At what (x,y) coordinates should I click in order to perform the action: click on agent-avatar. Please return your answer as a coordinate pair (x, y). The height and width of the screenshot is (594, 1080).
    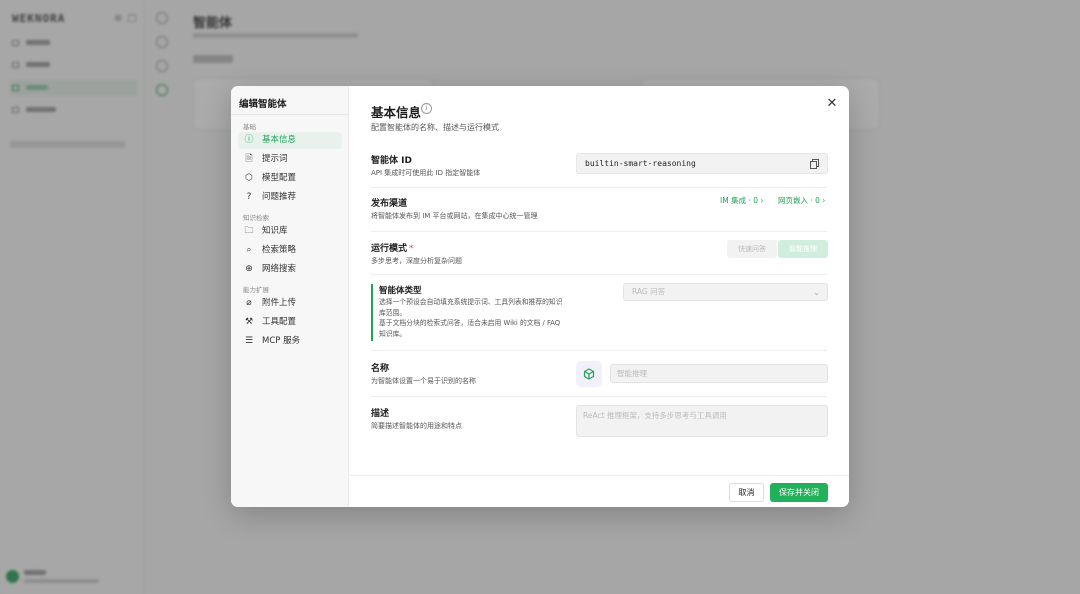
    Looking at the image, I should click on (589, 374).